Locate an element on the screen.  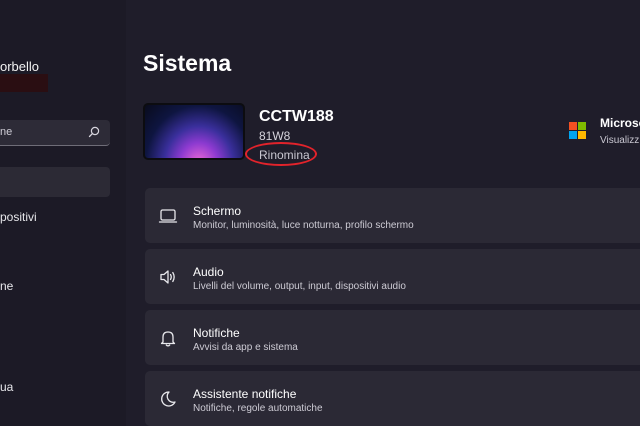
setting-title: Notifiche is located at coordinates (216, 333).